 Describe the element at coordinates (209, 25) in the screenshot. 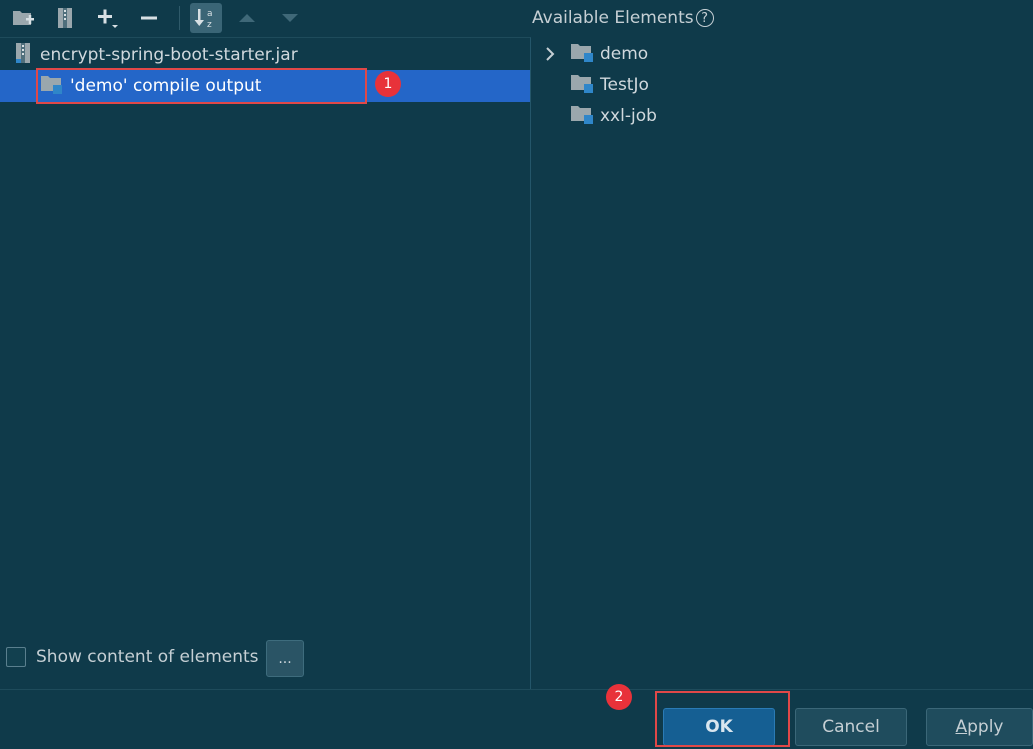

I see `svg-text: z` at that location.